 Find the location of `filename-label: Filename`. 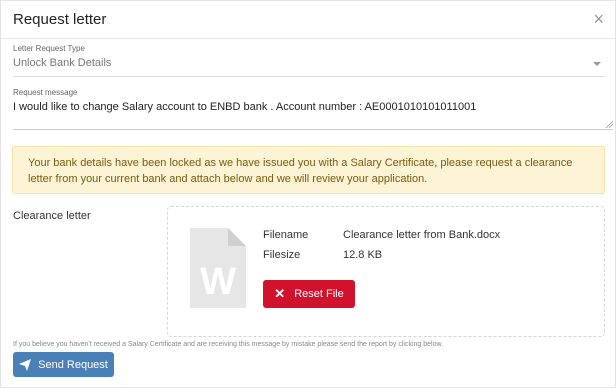

filename-label: Filename is located at coordinates (286, 235).